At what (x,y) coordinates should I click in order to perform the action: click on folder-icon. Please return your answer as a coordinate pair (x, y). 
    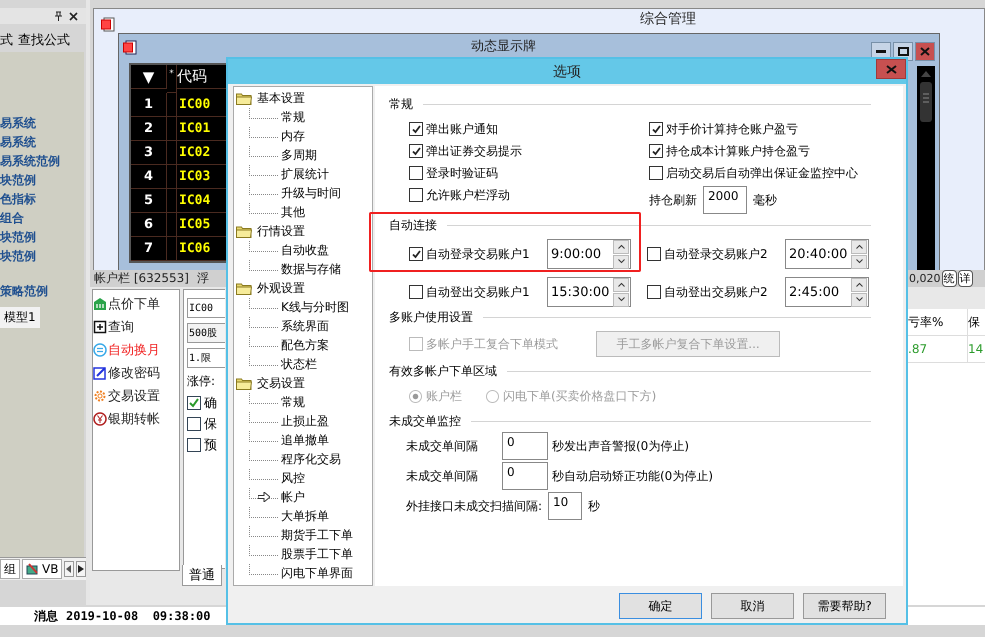
    Looking at the image, I should click on (244, 98).